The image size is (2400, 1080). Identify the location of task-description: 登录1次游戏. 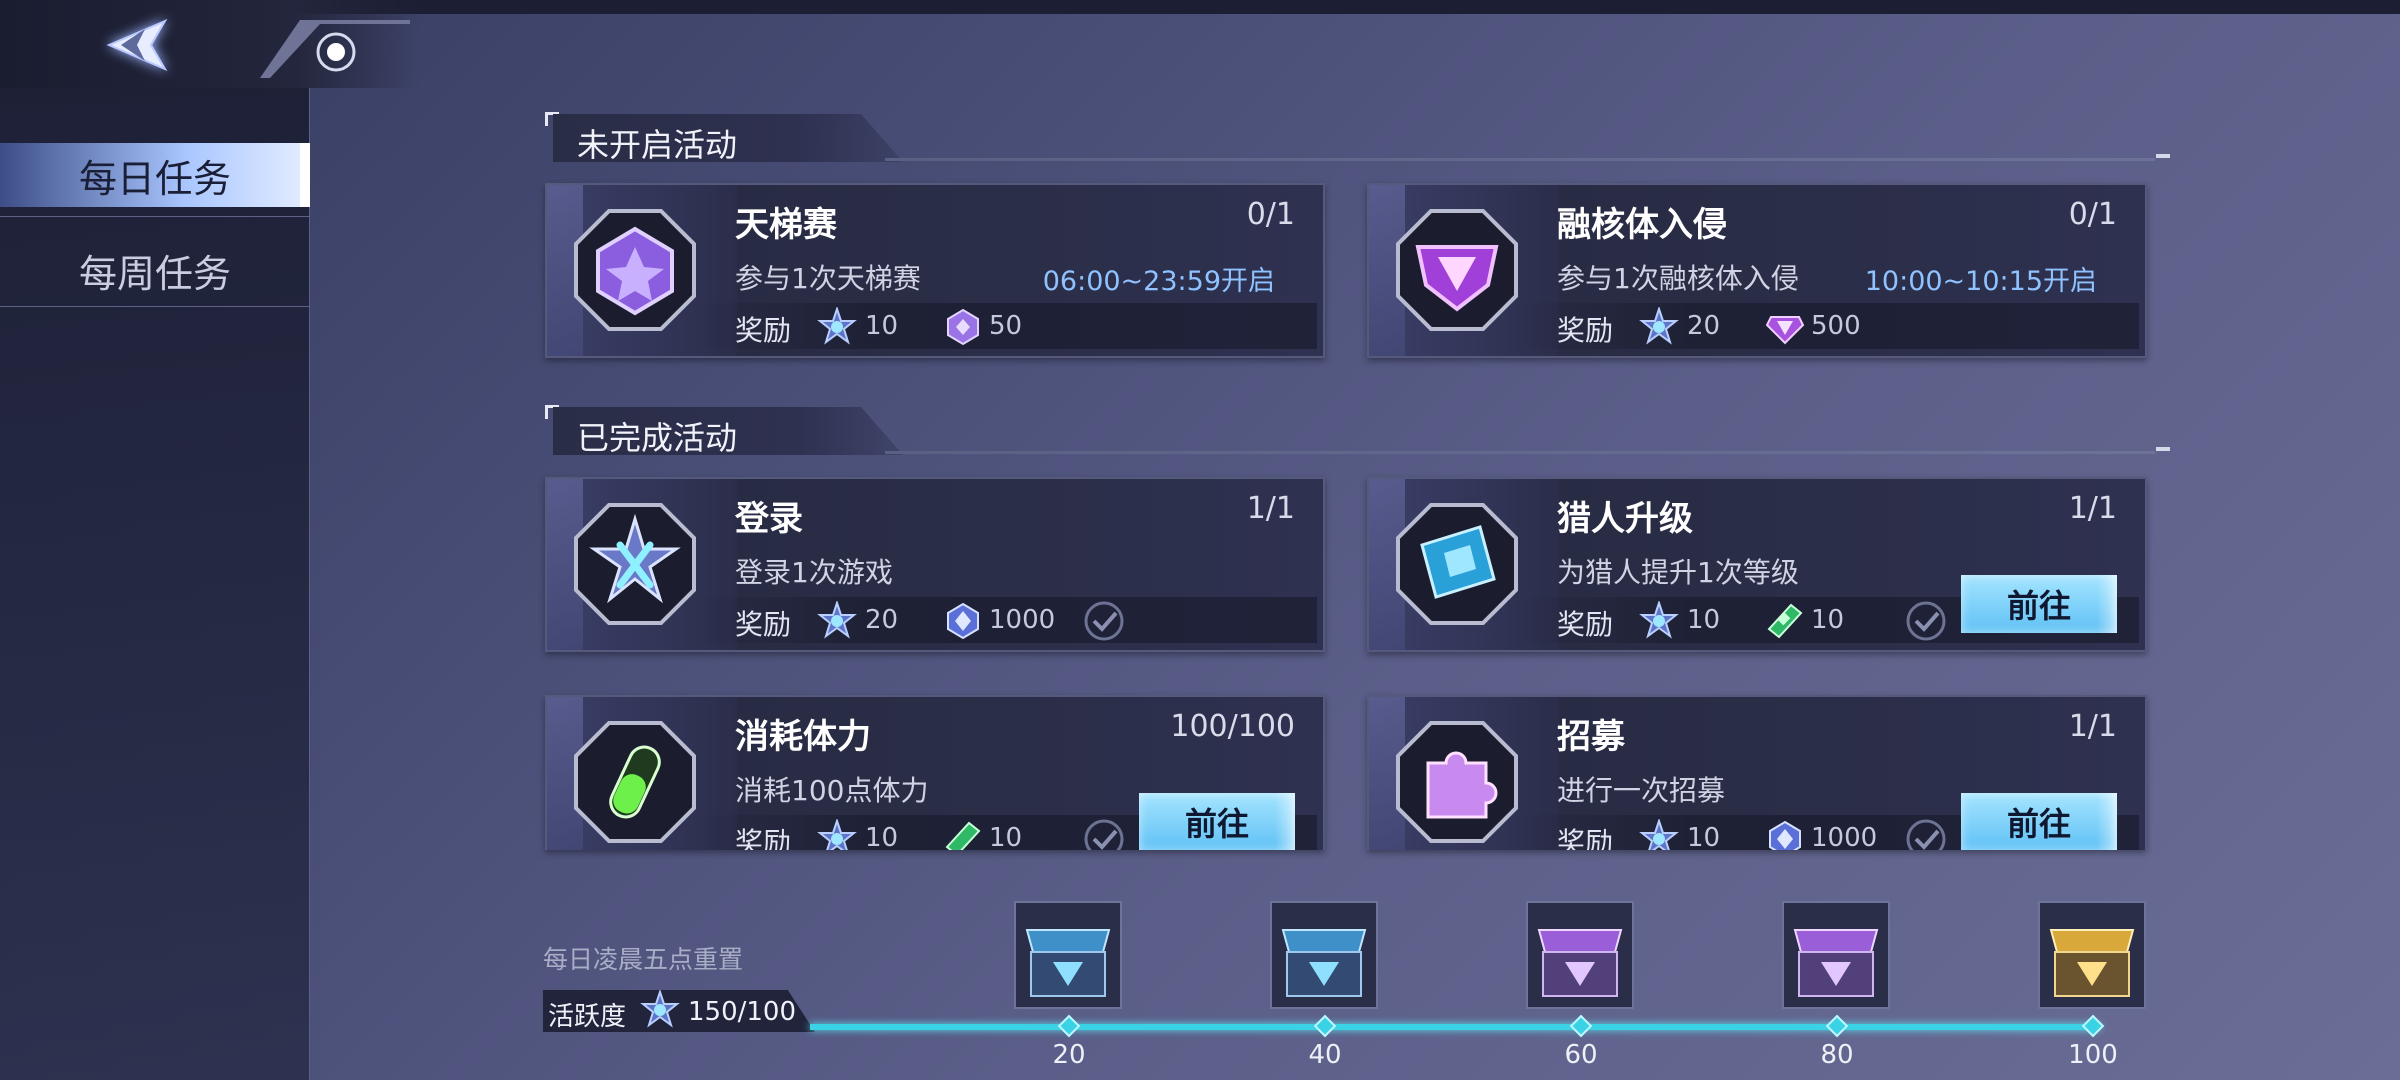
(814, 572).